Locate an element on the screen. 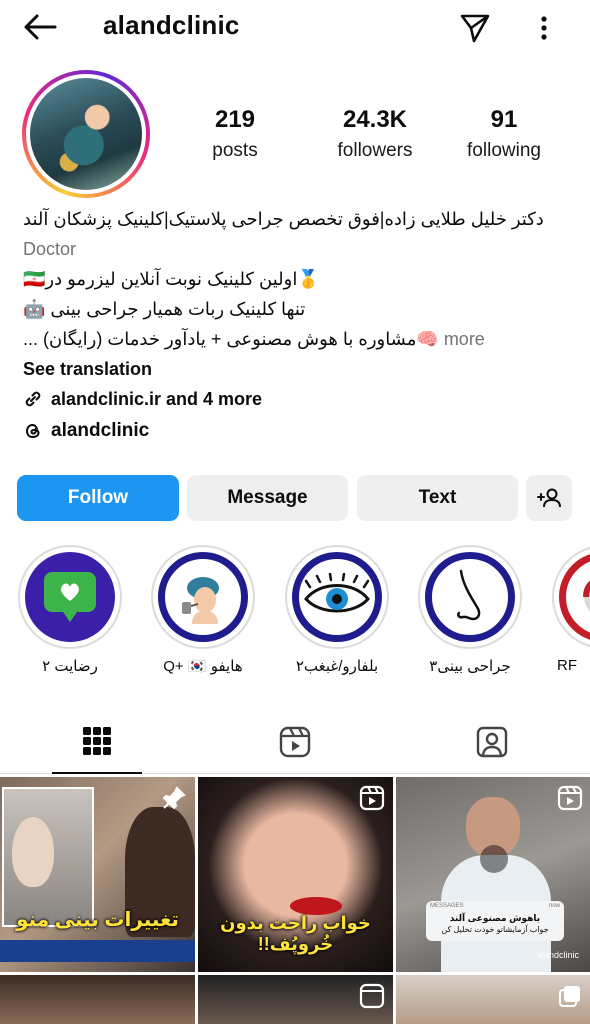 Image resolution: width=590 pixels, height=1024 pixels. notification-app: MESSAGES is located at coordinates (447, 906).